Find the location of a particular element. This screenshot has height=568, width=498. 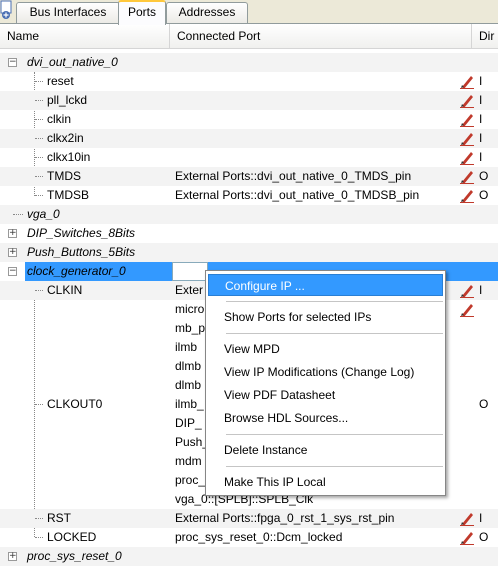

instance-name: Push_Buttons_5Bits is located at coordinates (81, 252).